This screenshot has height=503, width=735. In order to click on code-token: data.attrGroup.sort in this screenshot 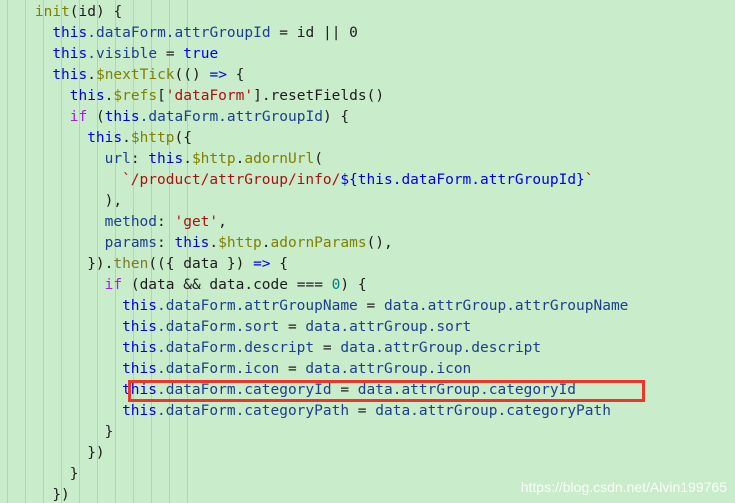, I will do `click(388, 327)`.